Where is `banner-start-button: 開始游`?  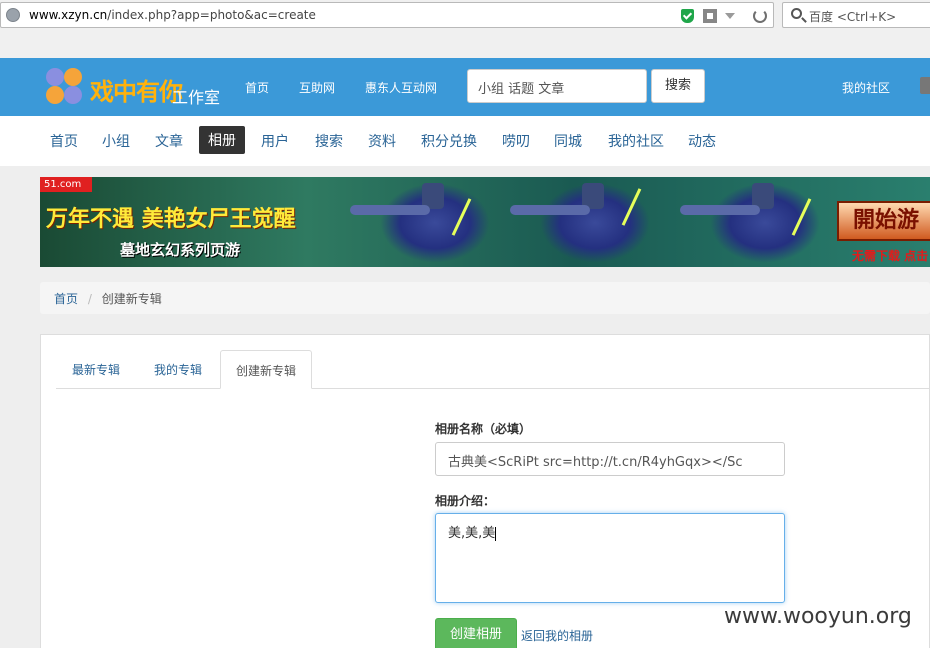
banner-start-button: 開始游 is located at coordinates (883, 221).